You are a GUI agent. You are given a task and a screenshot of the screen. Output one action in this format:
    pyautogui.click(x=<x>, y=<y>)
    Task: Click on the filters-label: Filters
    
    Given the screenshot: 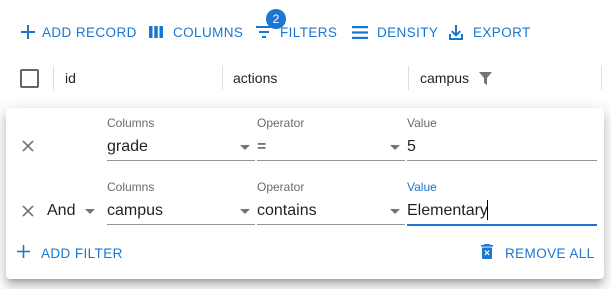 What is the action you would take?
    pyautogui.click(x=309, y=32)
    